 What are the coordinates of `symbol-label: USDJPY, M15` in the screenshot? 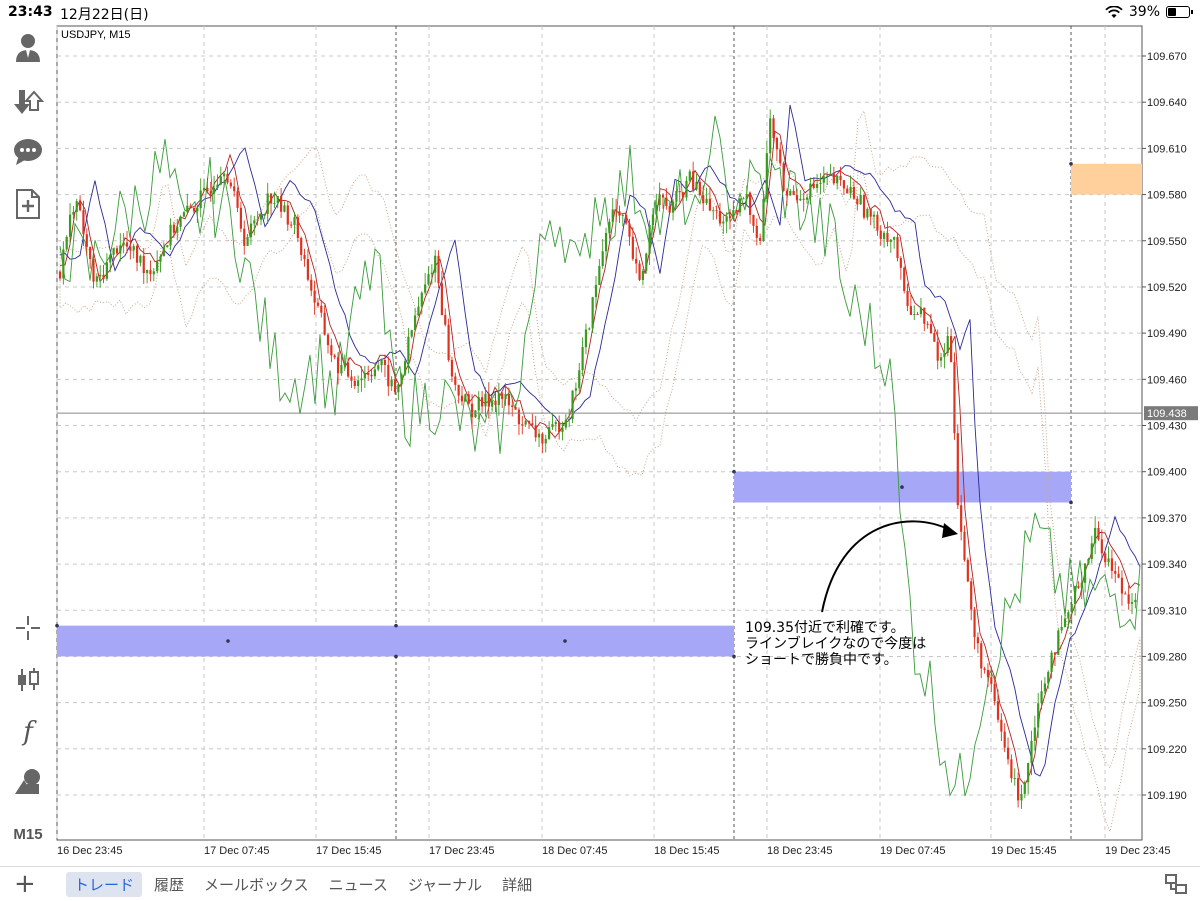 It's located at (96, 35).